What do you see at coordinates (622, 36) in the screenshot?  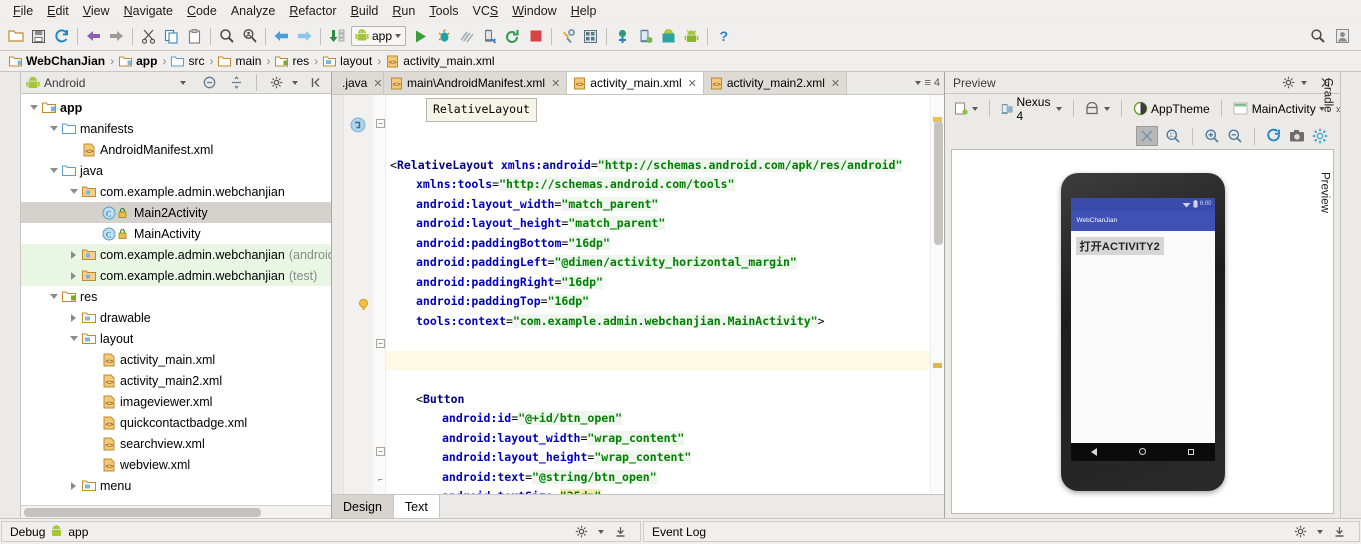 I see `avd-manager-icon` at bounding box center [622, 36].